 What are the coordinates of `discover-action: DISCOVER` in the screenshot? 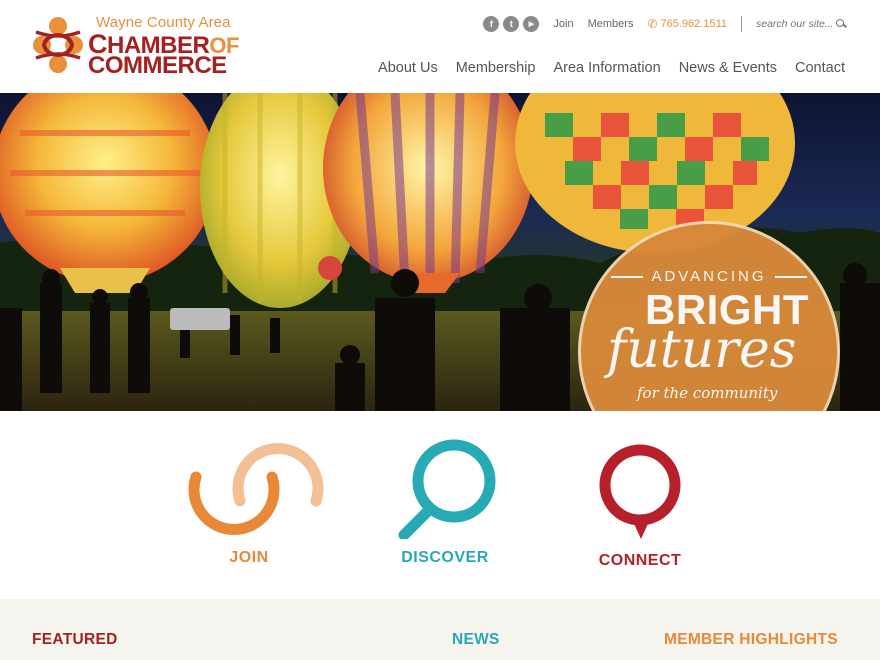 It's located at (445, 514).